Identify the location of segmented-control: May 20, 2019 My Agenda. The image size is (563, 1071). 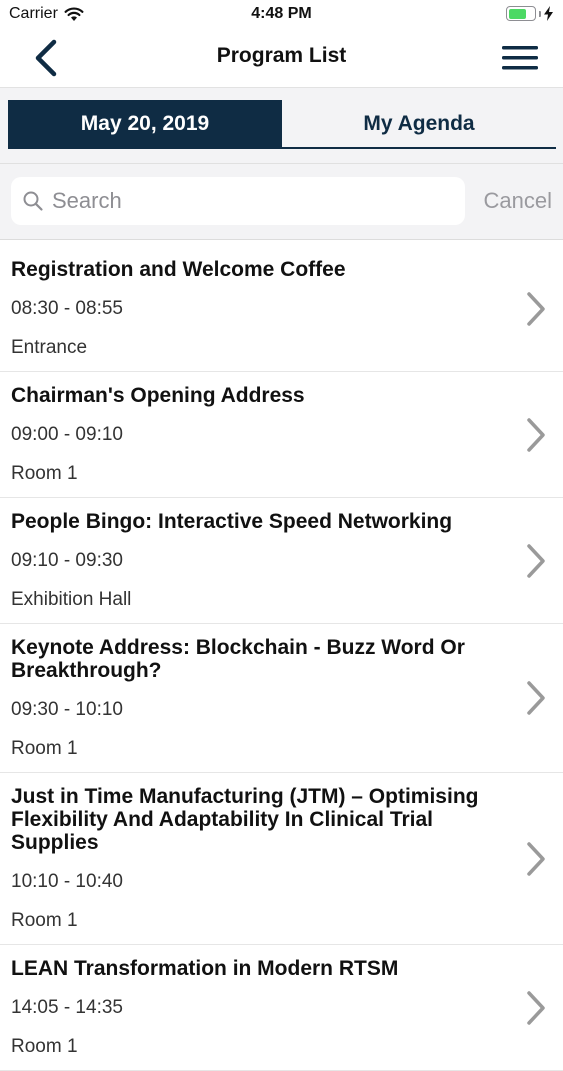
(282, 124).